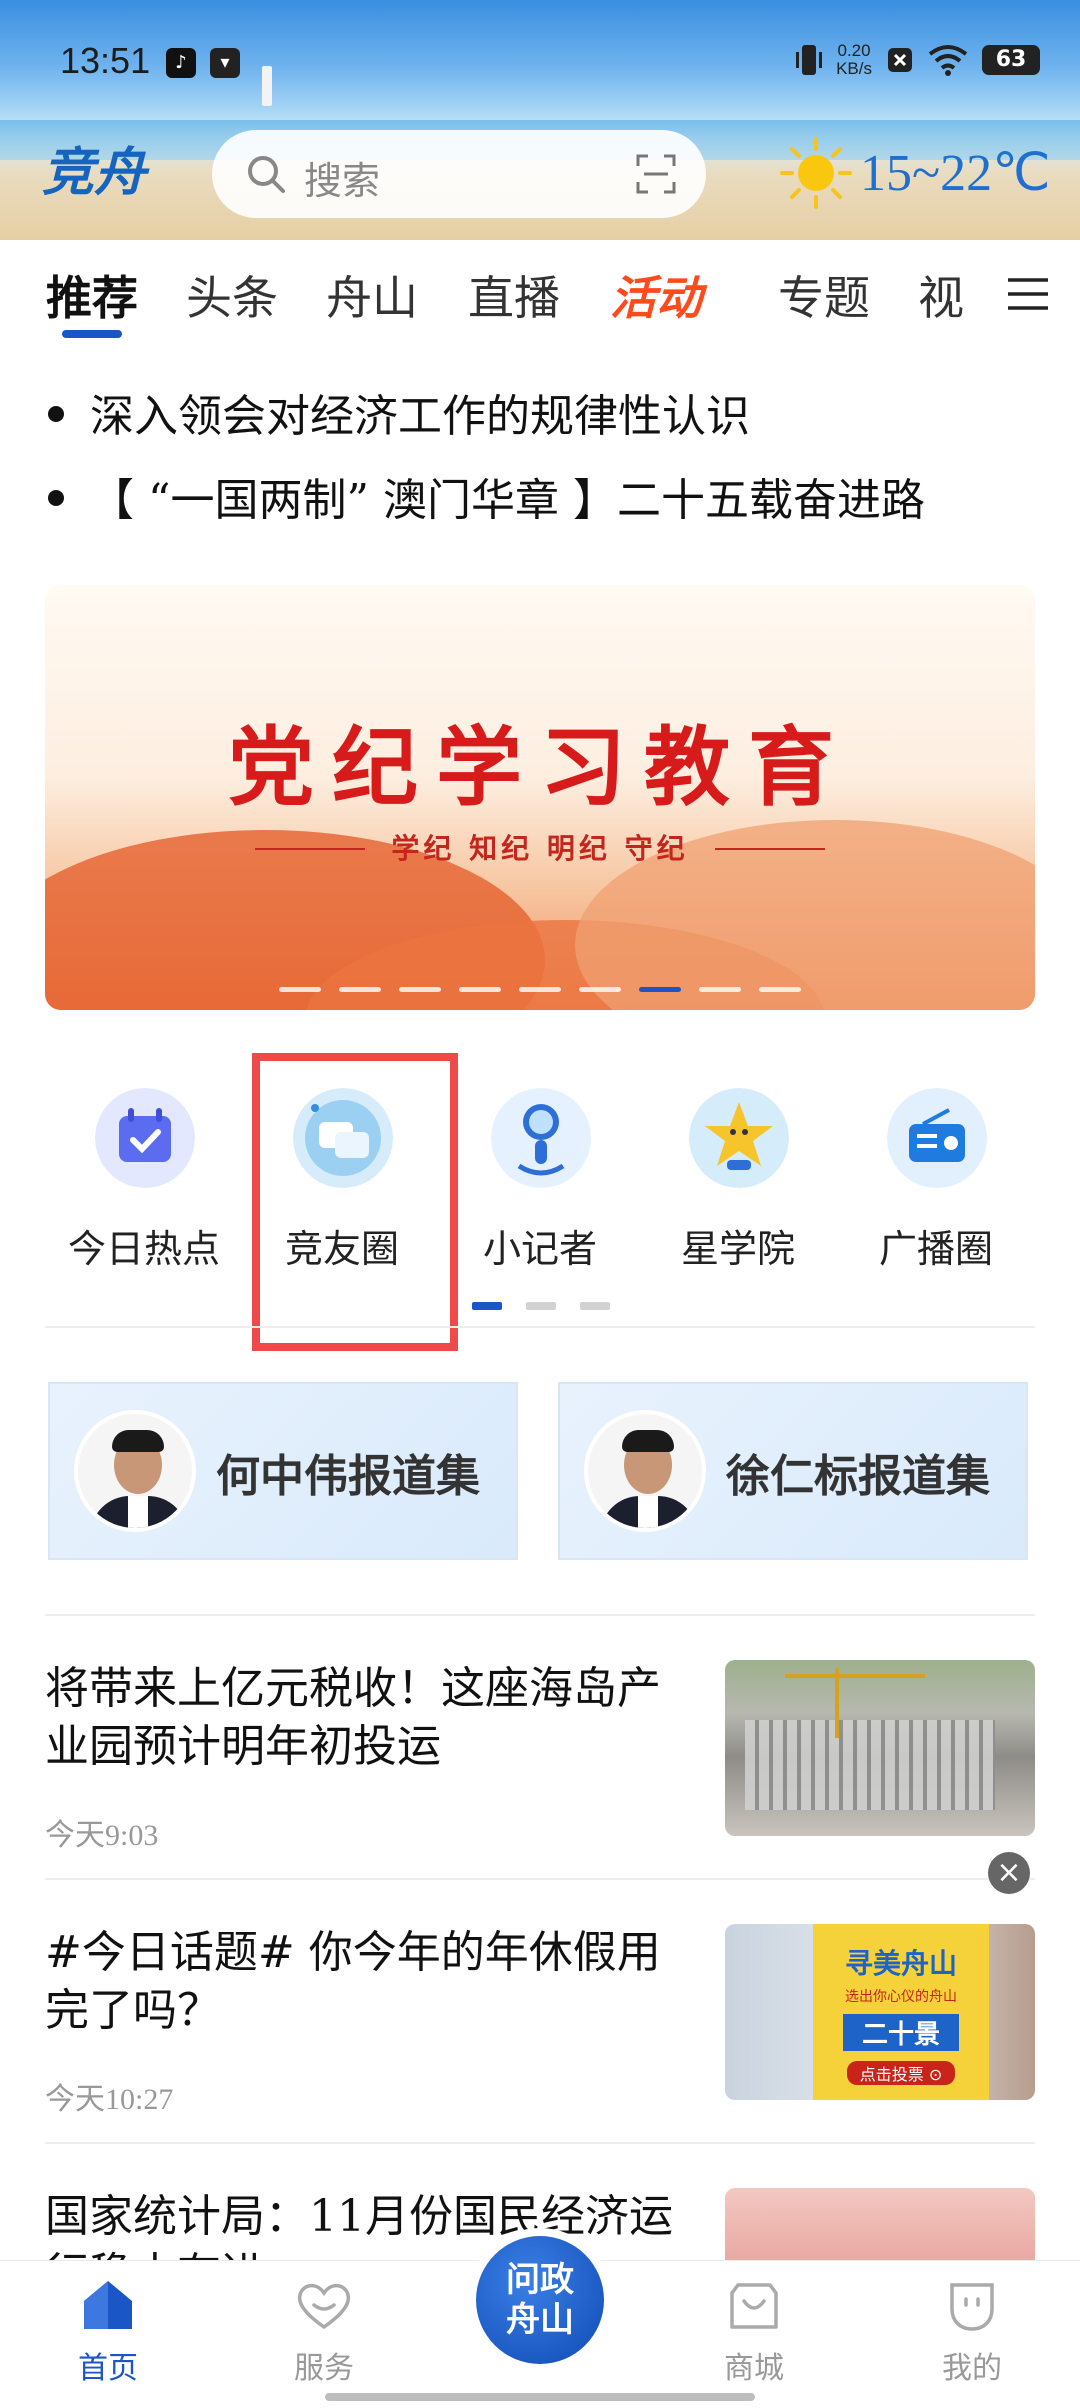 The height and width of the screenshot is (2408, 1080). I want to click on quick-link-broadcast: 广播圈, so click(936, 1180).